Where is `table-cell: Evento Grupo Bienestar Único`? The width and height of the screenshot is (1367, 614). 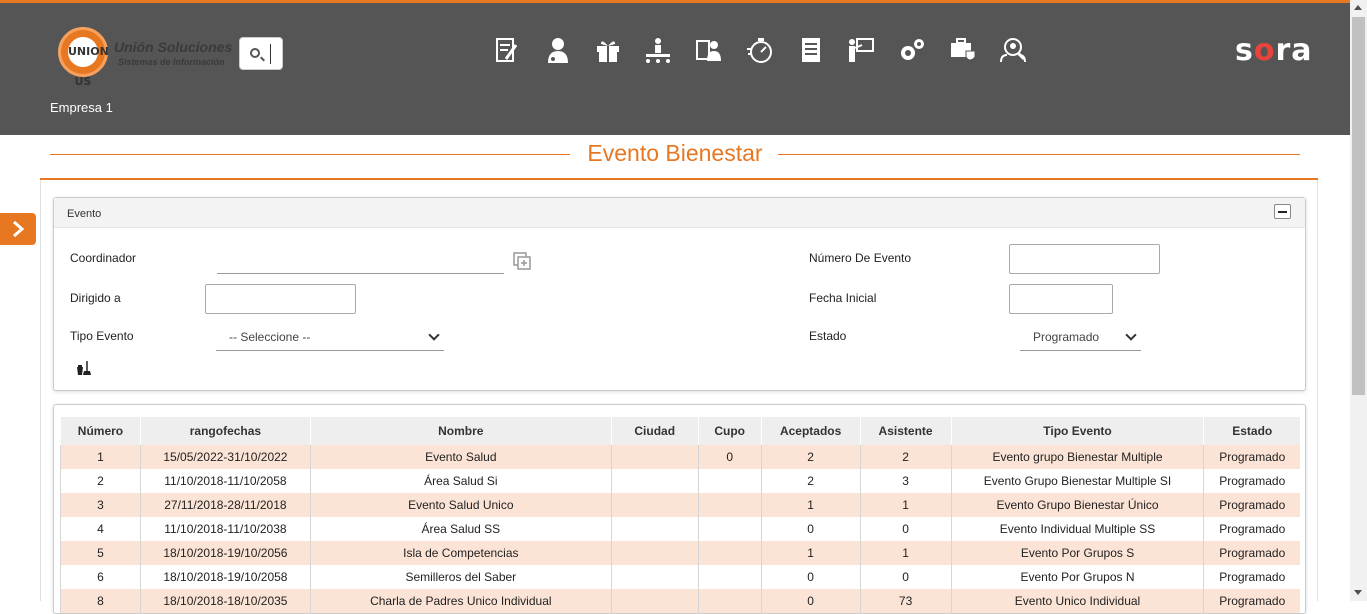 table-cell: Evento Grupo Bienestar Único is located at coordinates (1077, 505).